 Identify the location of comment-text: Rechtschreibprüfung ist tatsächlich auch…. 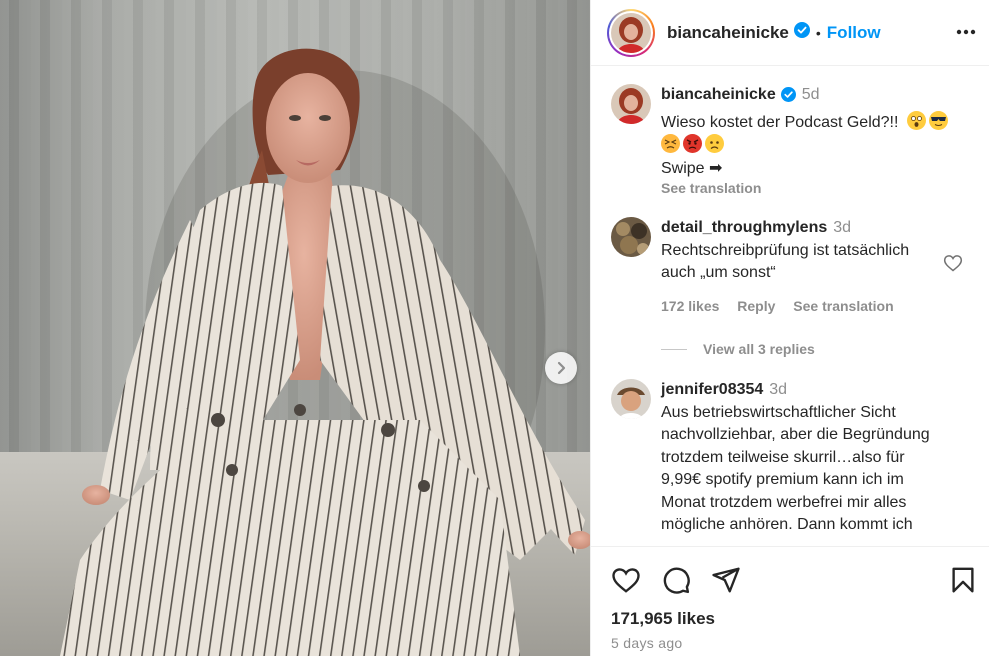
(785, 261).